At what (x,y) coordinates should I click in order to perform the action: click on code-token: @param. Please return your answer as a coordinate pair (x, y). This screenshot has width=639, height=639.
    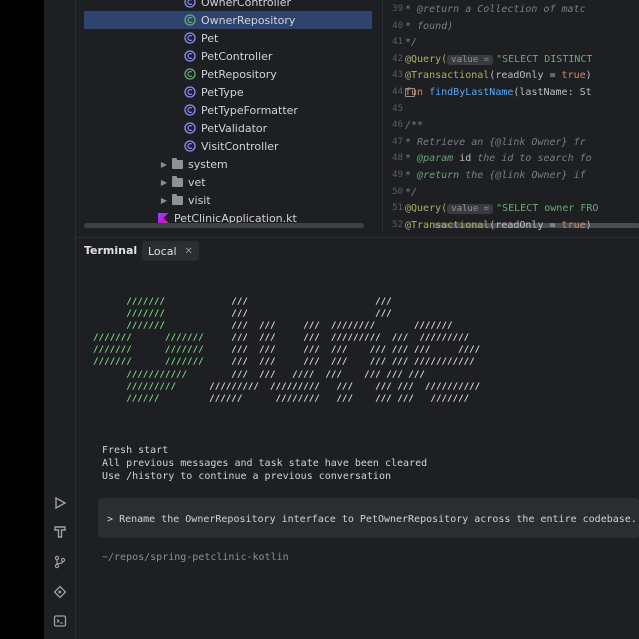
    Looking at the image, I should click on (435, 159).